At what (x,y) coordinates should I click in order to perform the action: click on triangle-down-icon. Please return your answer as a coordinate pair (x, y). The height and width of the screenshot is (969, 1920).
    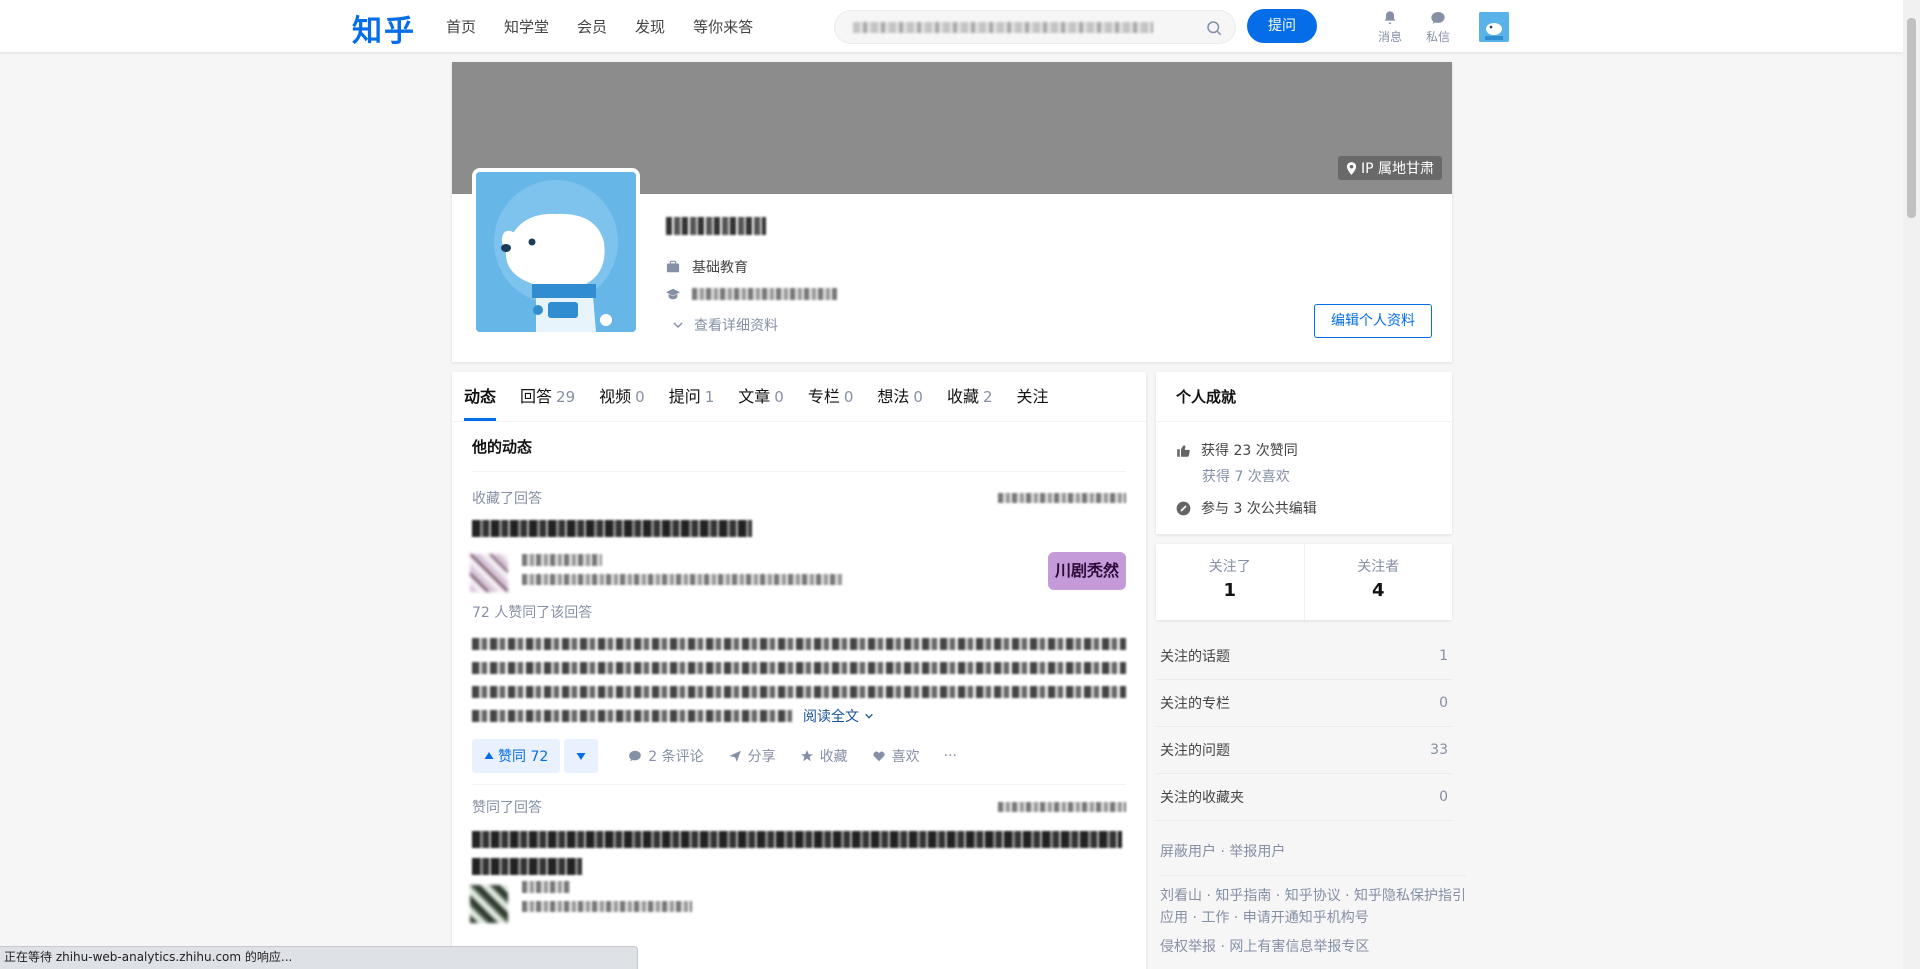
    Looking at the image, I should click on (581, 756).